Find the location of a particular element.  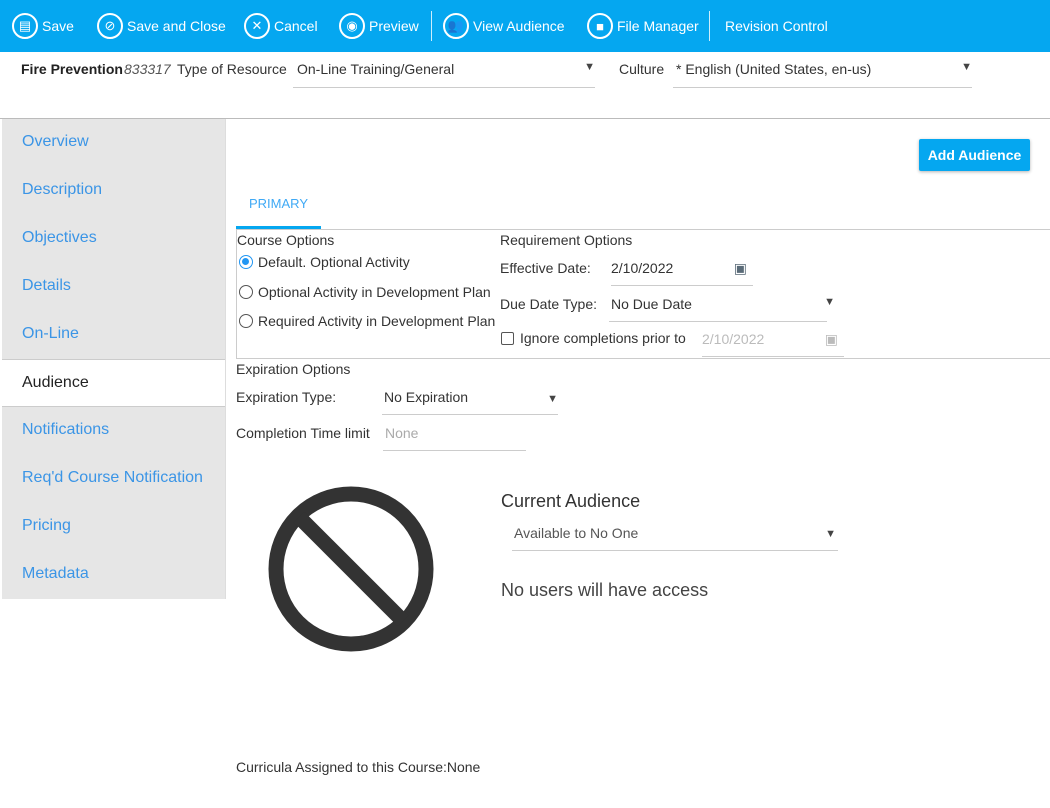

preview-label: Preview is located at coordinates (394, 26).